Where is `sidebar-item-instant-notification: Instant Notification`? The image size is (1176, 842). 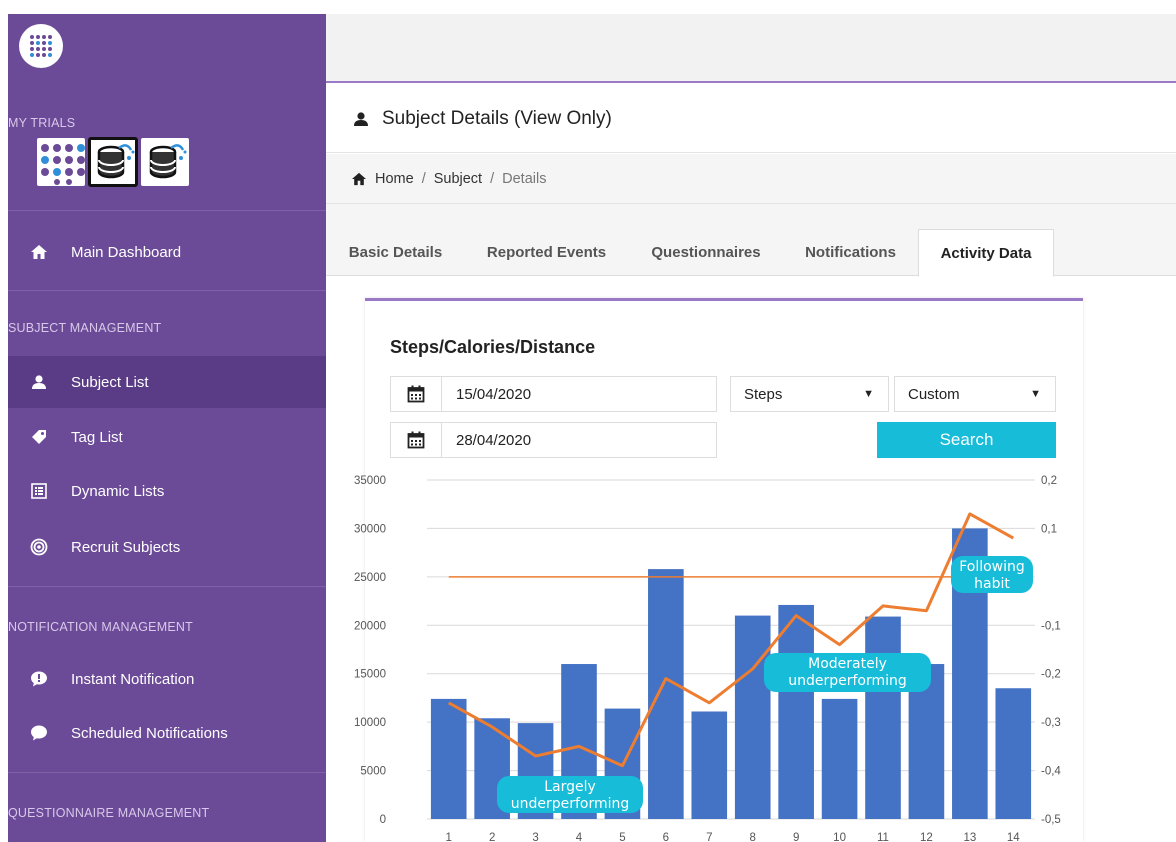
sidebar-item-instant-notification: Instant Notification is located at coordinates (167, 679).